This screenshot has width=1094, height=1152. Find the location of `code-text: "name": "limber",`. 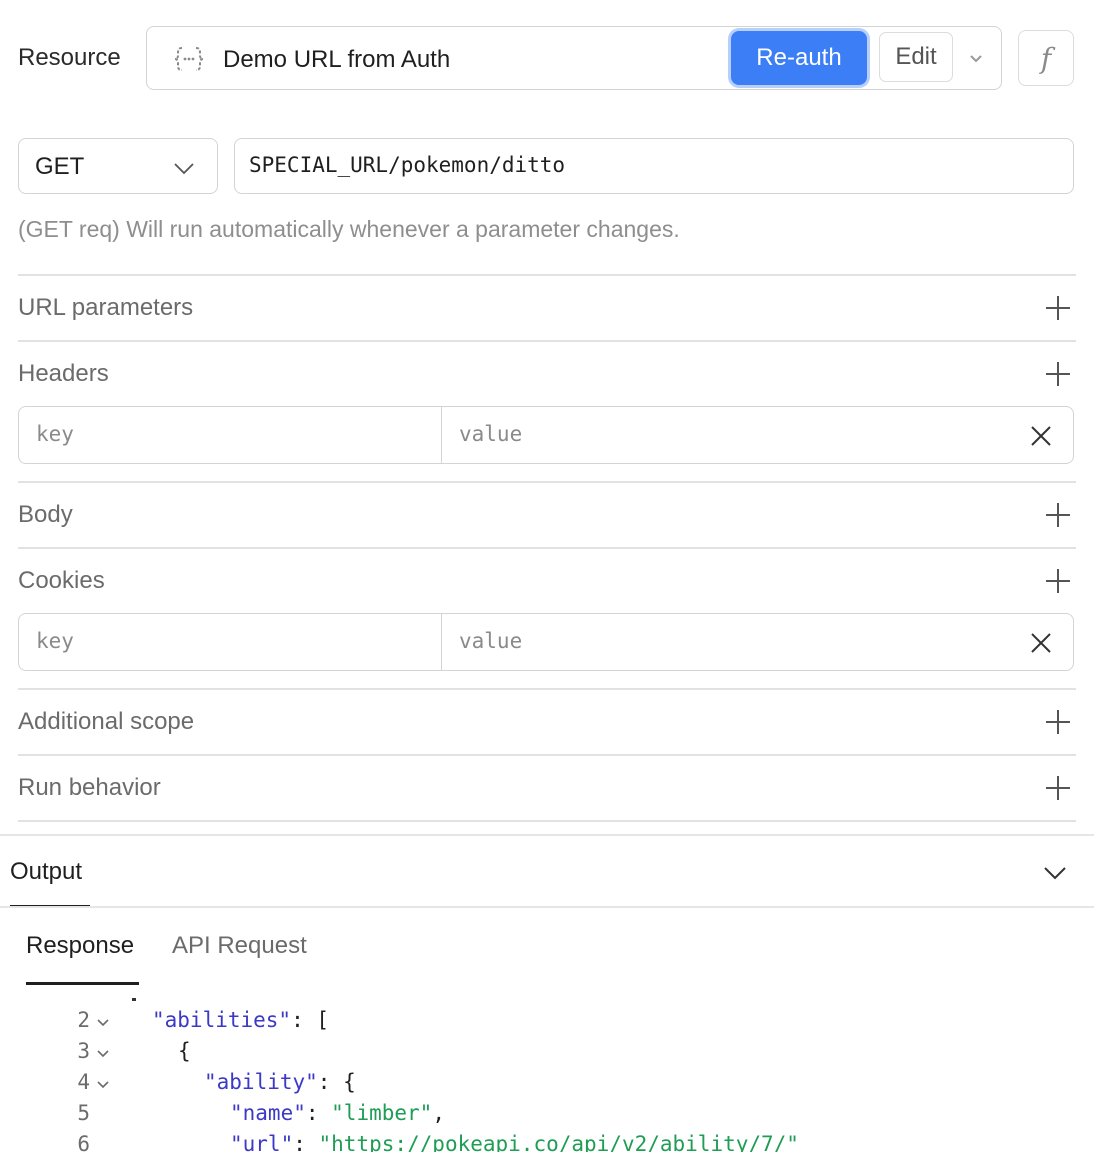

code-text: "name": "limber", is located at coordinates (337, 1113).